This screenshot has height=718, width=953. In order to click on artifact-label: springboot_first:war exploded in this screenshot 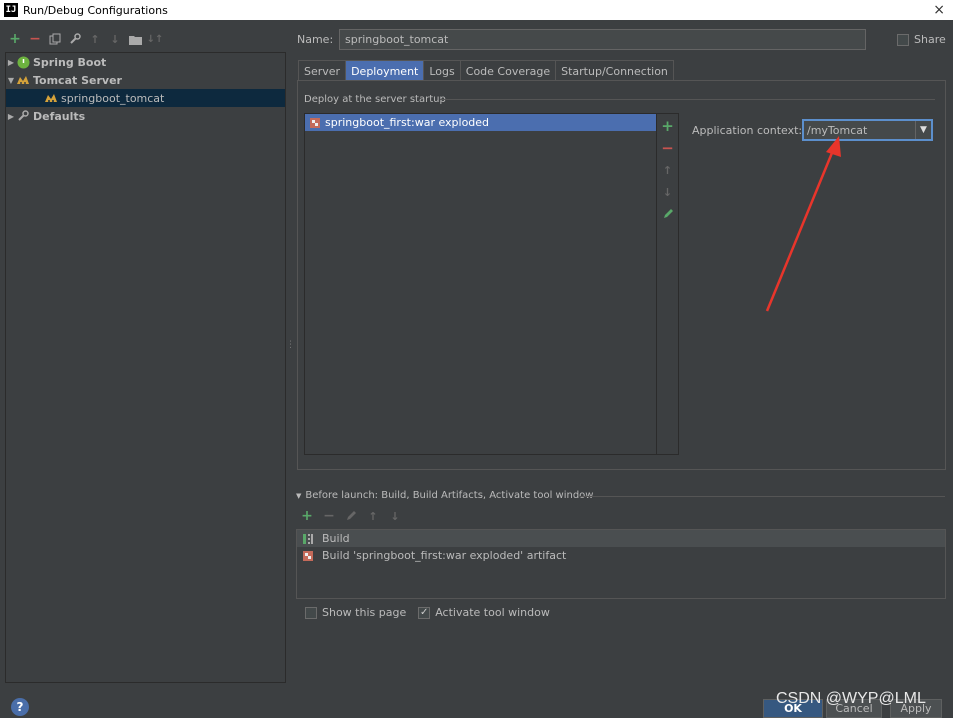, I will do `click(407, 122)`.